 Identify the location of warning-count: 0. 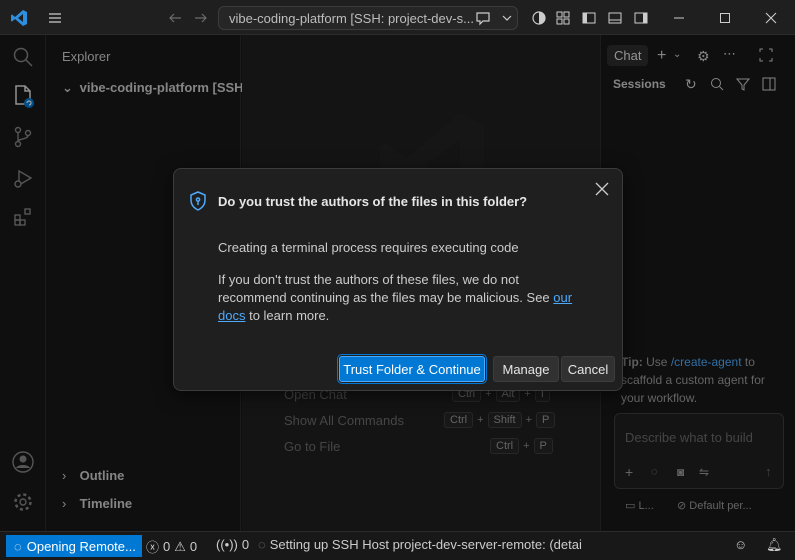
(193, 546).